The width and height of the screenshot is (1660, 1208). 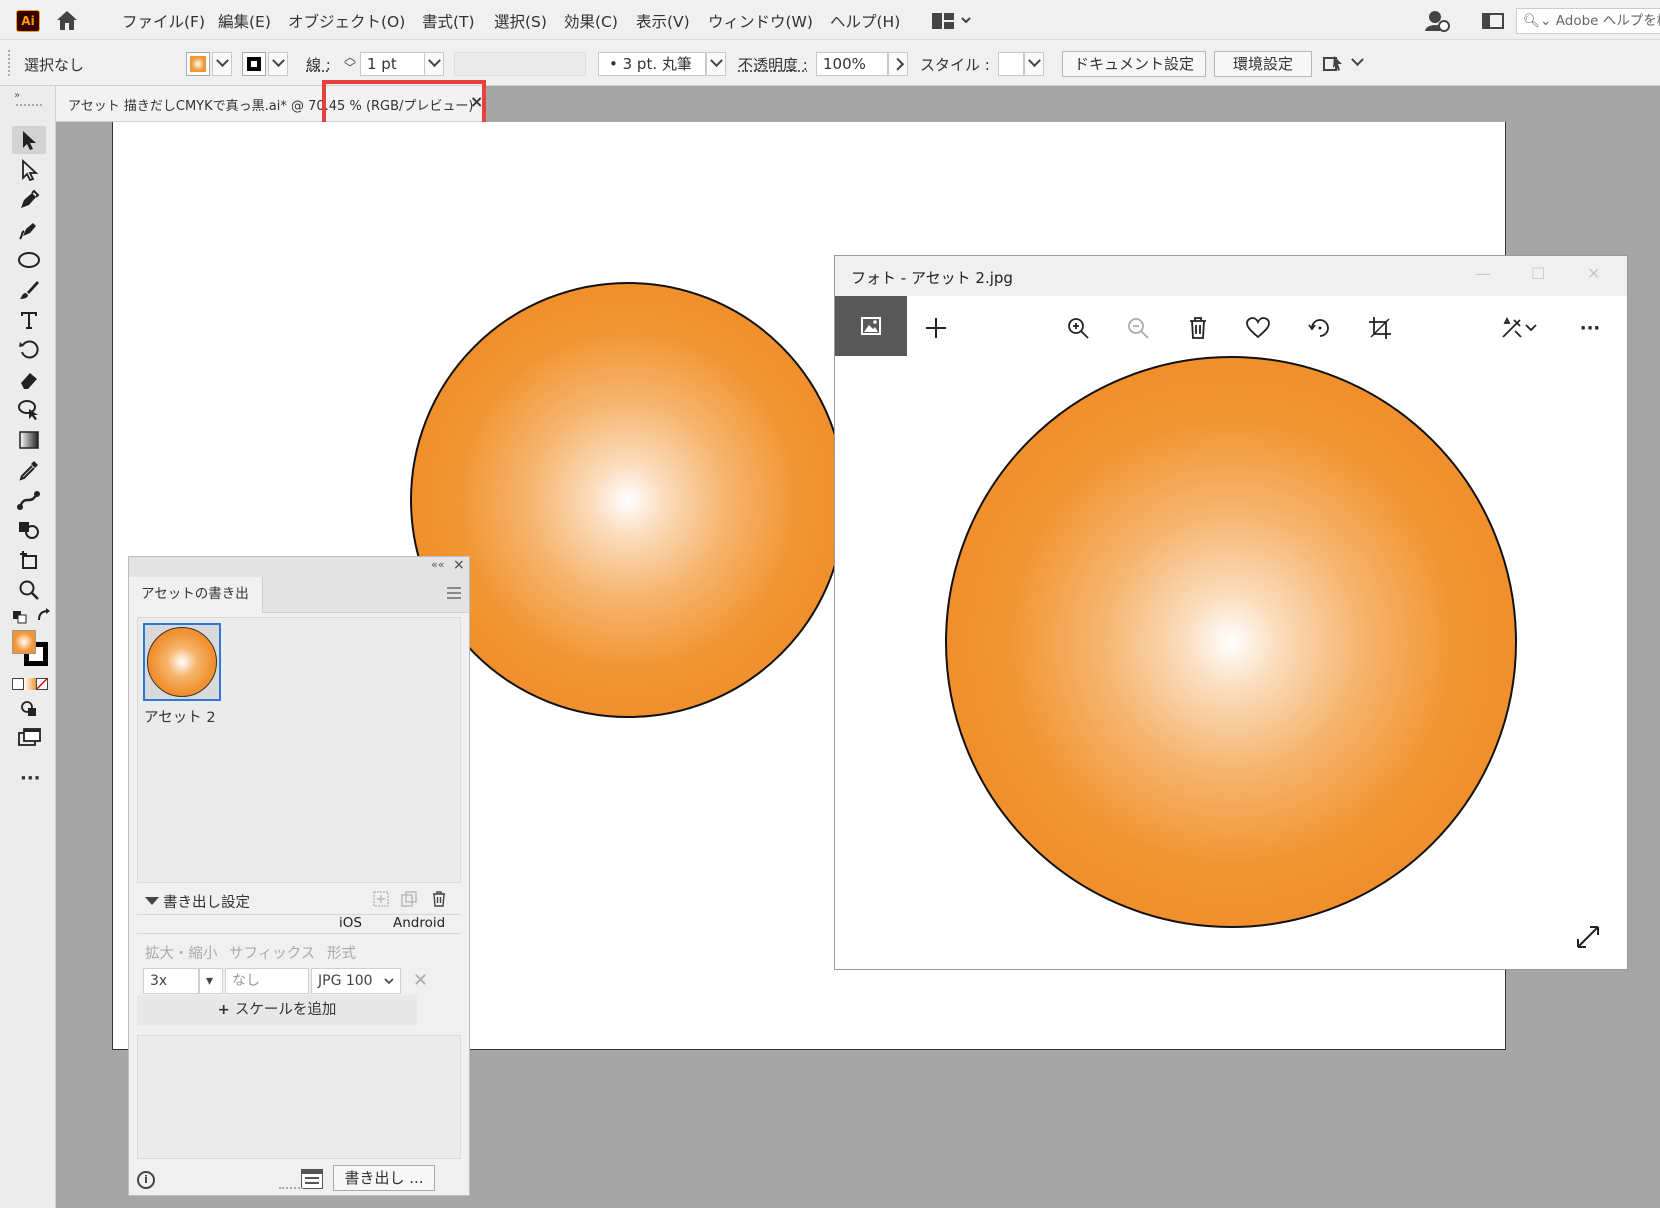 I want to click on opacity-input: 100%, so click(x=852, y=64).